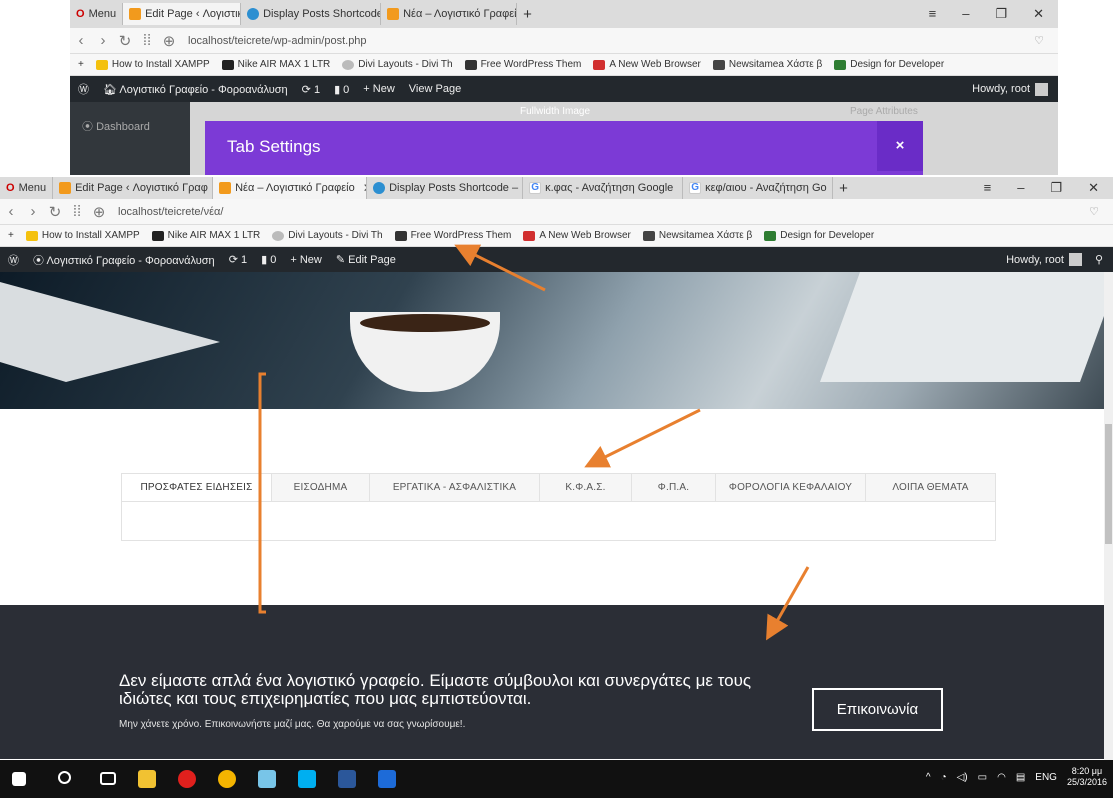 The height and width of the screenshot is (798, 1113). What do you see at coordinates (1020, 777) in the screenshot?
I see `notification-icon: ▤` at bounding box center [1020, 777].